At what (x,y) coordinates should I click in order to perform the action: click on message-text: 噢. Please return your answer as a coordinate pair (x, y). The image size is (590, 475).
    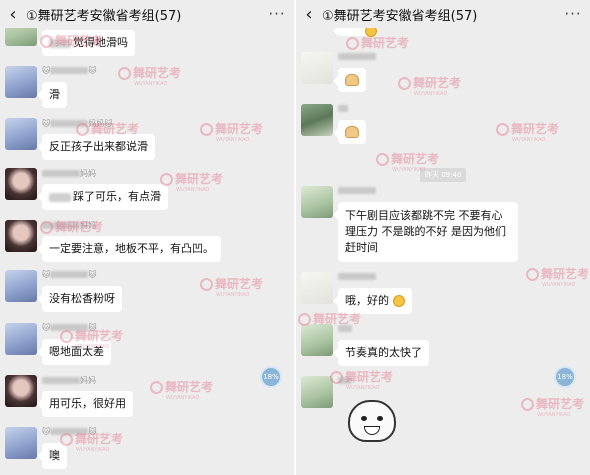
    Looking at the image, I should click on (54, 455).